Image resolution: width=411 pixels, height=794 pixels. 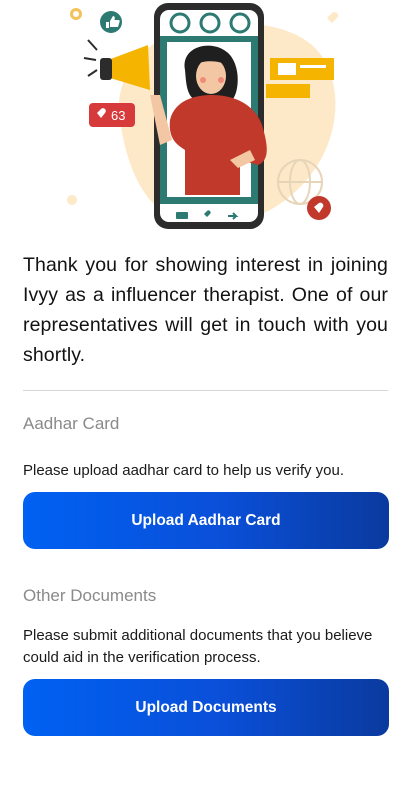 I want to click on heart-decoration, so click(x=333, y=17).